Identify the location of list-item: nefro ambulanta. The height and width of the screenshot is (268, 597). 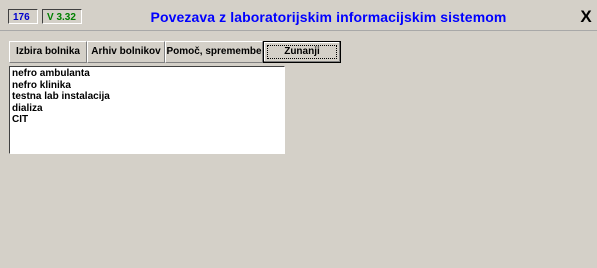
(147, 74).